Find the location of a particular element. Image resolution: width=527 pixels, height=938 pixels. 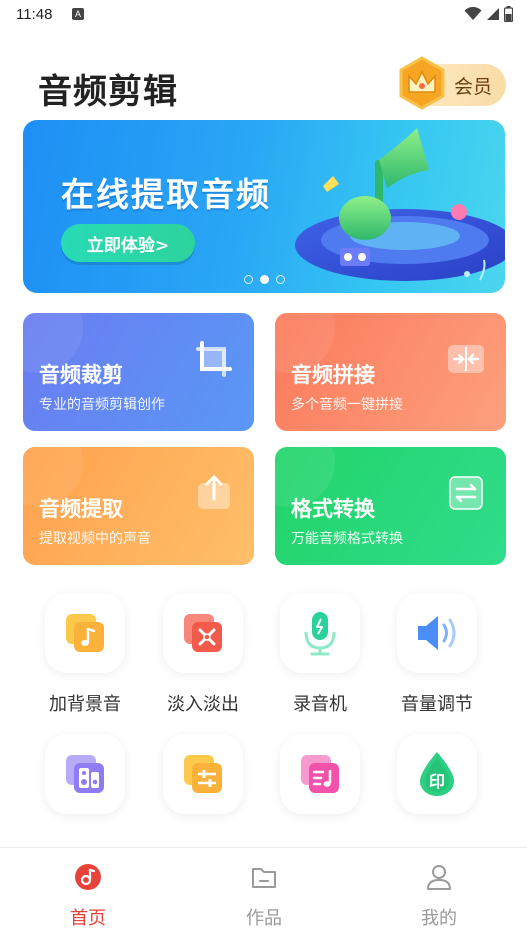

signal-icon is located at coordinates (493, 14).